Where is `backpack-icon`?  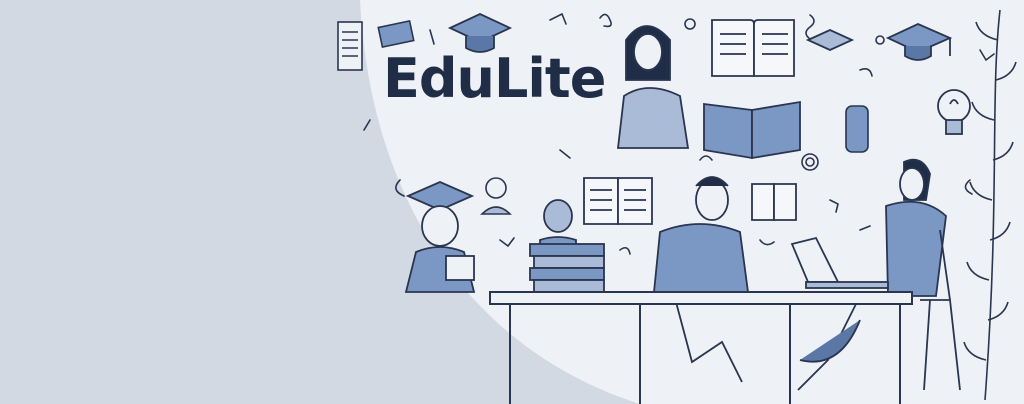
backpack-icon is located at coordinates (857, 129).